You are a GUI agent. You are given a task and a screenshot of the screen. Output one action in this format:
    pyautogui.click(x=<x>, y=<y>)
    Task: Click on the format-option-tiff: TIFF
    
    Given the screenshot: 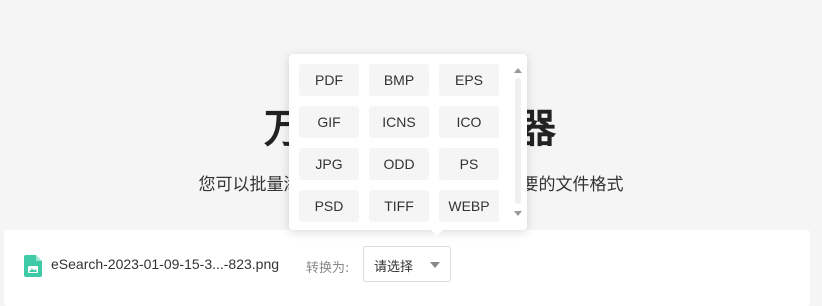 What is the action you would take?
    pyautogui.click(x=399, y=206)
    